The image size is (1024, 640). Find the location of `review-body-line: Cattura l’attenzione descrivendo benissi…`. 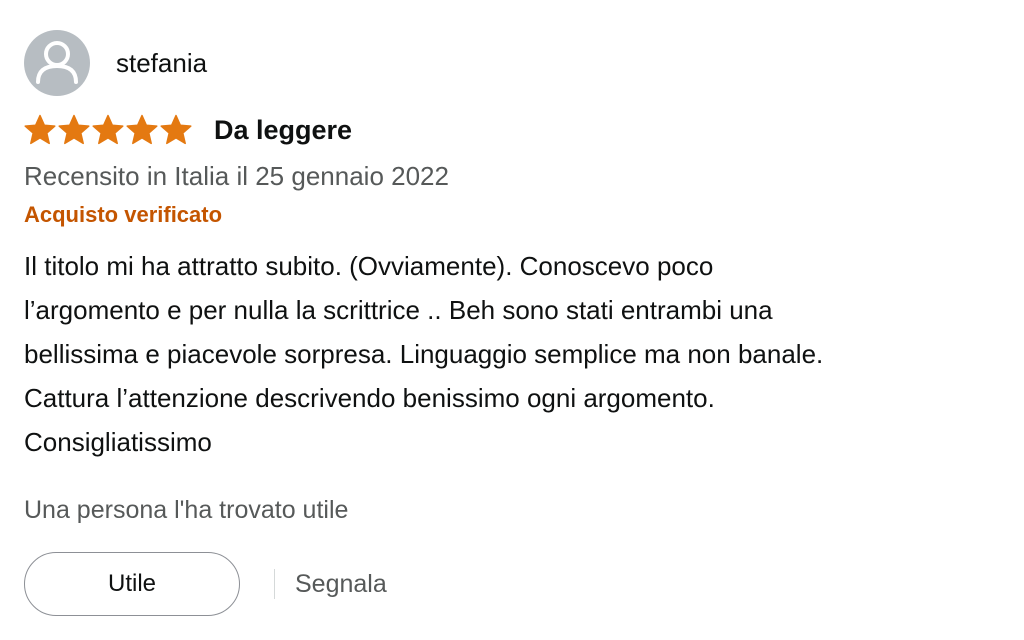

review-body-line: Cattura l’attenzione descrivendo benissi… is located at coordinates (369, 398).